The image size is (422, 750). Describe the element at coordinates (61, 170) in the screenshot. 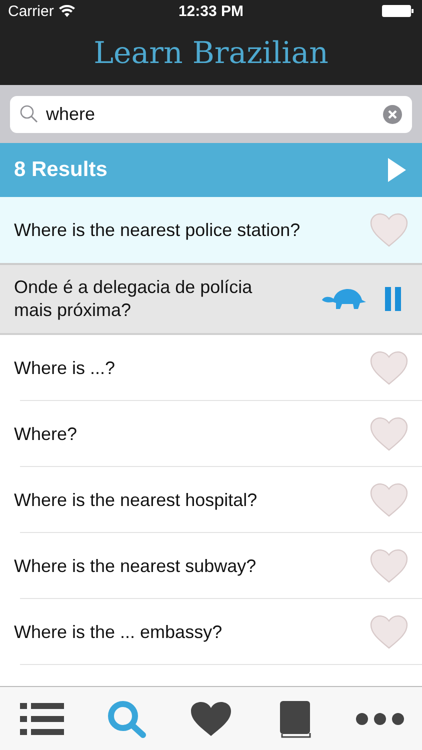

I see `results-count: 8 Results` at that location.